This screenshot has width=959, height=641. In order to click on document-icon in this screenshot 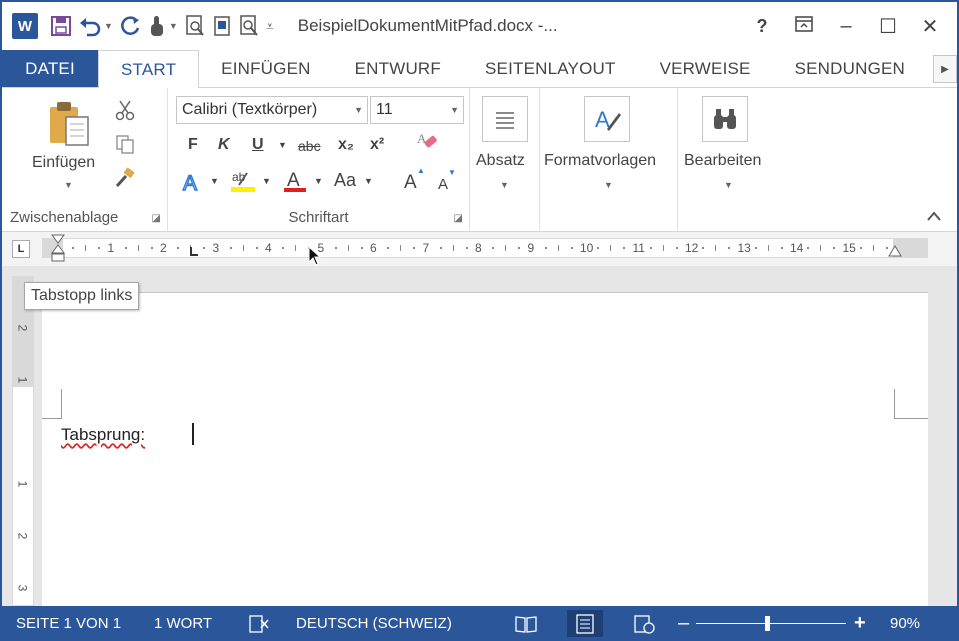, I will do `click(222, 26)`.